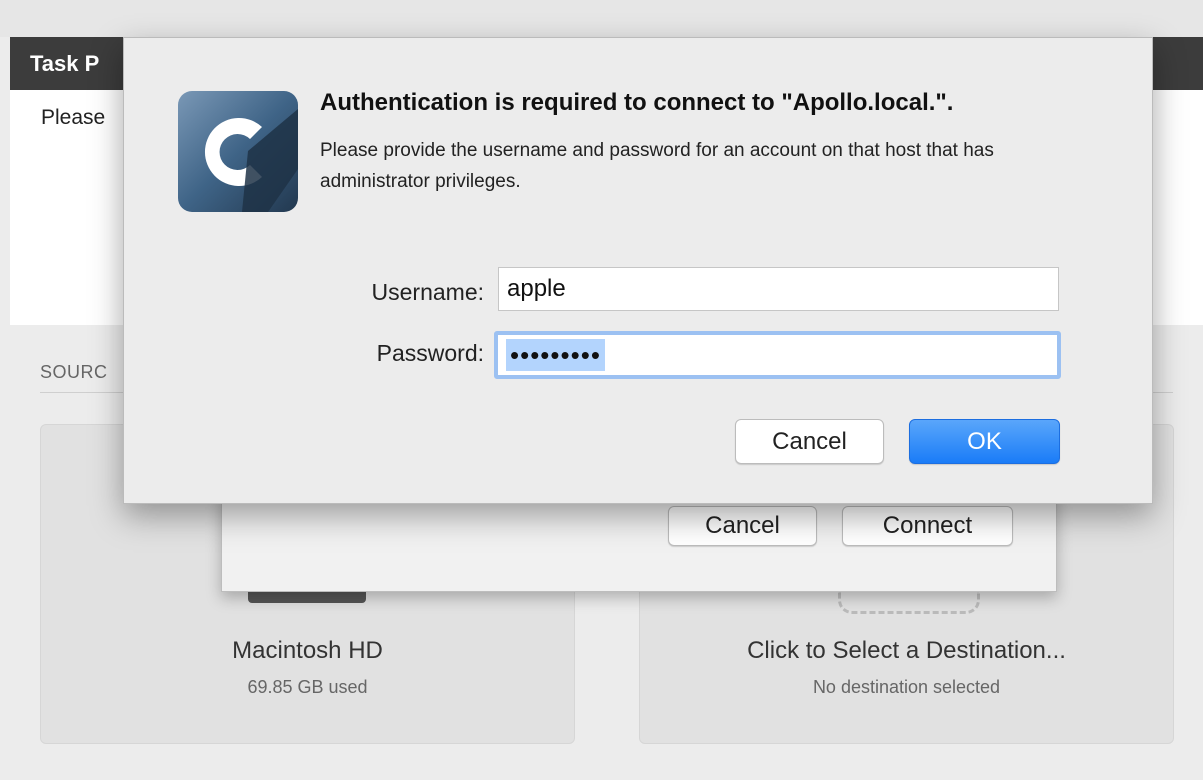 The width and height of the screenshot is (1203, 780). Describe the element at coordinates (430, 353) in the screenshot. I see `password-label: Password:` at that location.